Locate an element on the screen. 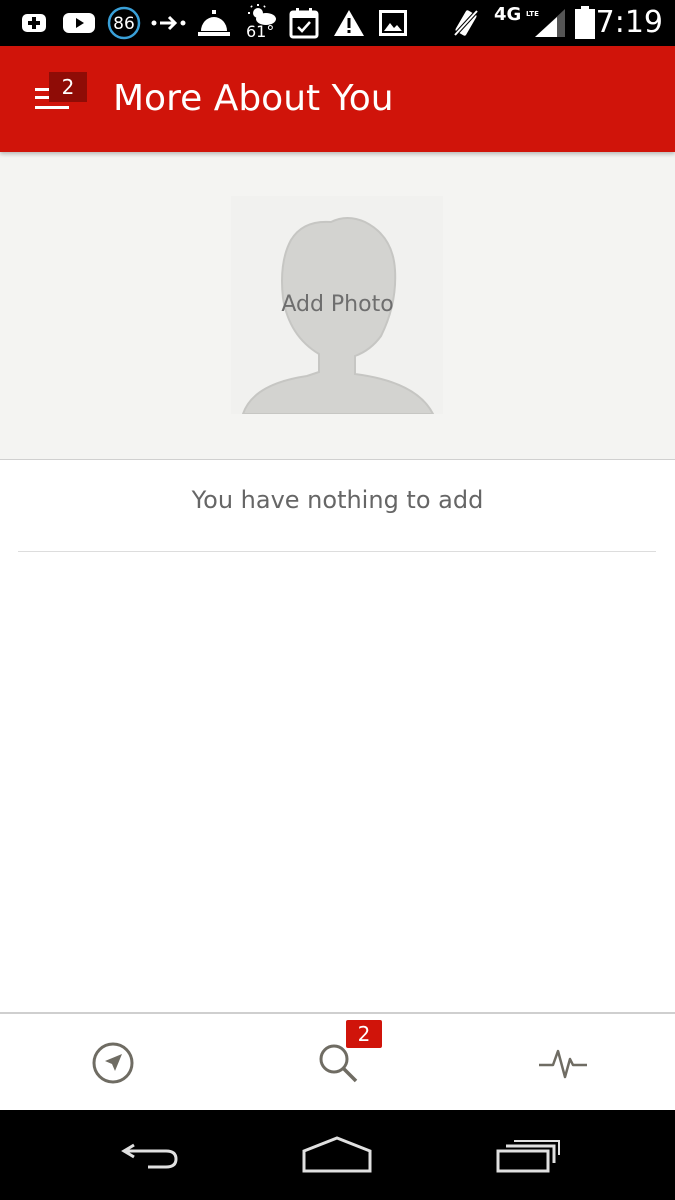 The height and width of the screenshot is (1200, 675). empty-message: You have nothing to add is located at coordinates (337, 500).